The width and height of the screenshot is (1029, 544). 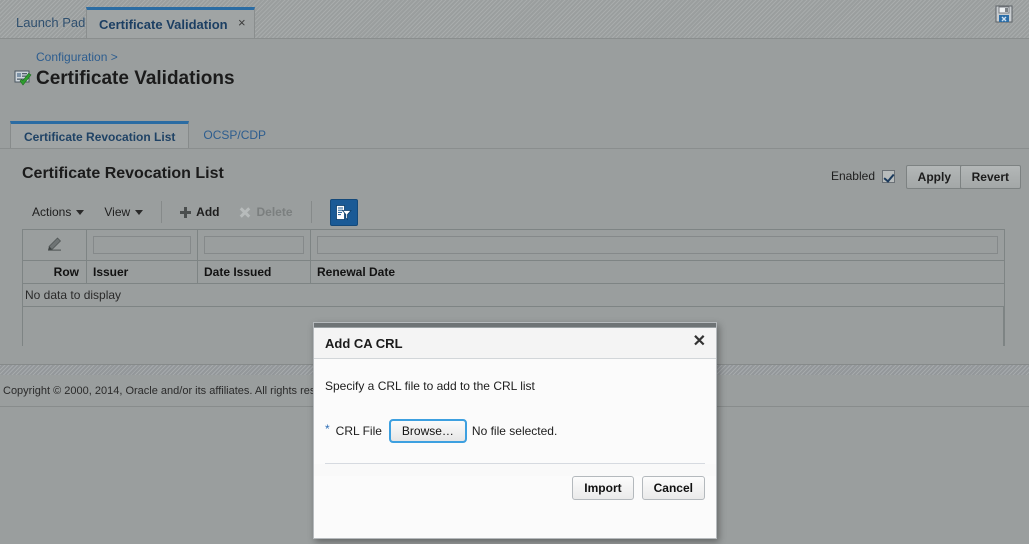 What do you see at coordinates (55, 272) in the screenshot?
I see `column-header-row: Row` at bounding box center [55, 272].